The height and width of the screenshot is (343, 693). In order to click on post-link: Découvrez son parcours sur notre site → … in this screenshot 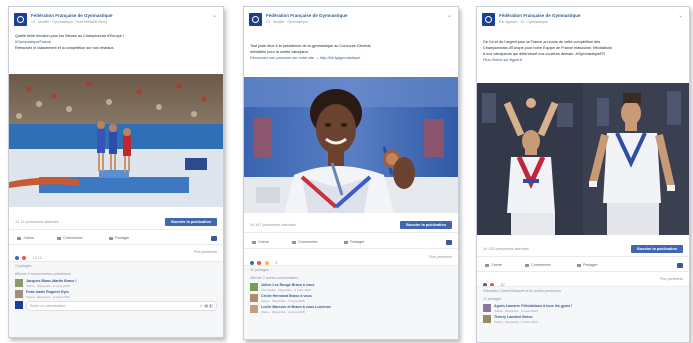, I will do `click(351, 58)`.